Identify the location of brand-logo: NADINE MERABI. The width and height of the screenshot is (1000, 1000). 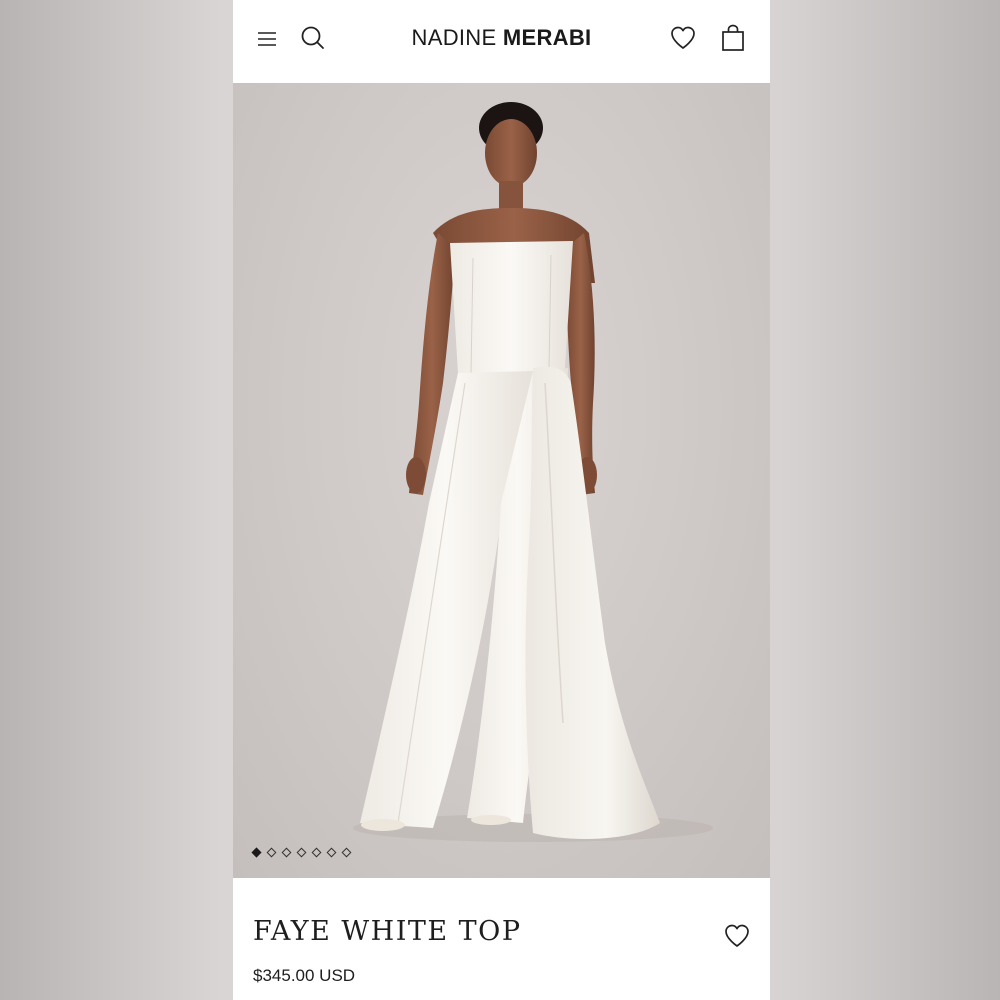
(501, 38).